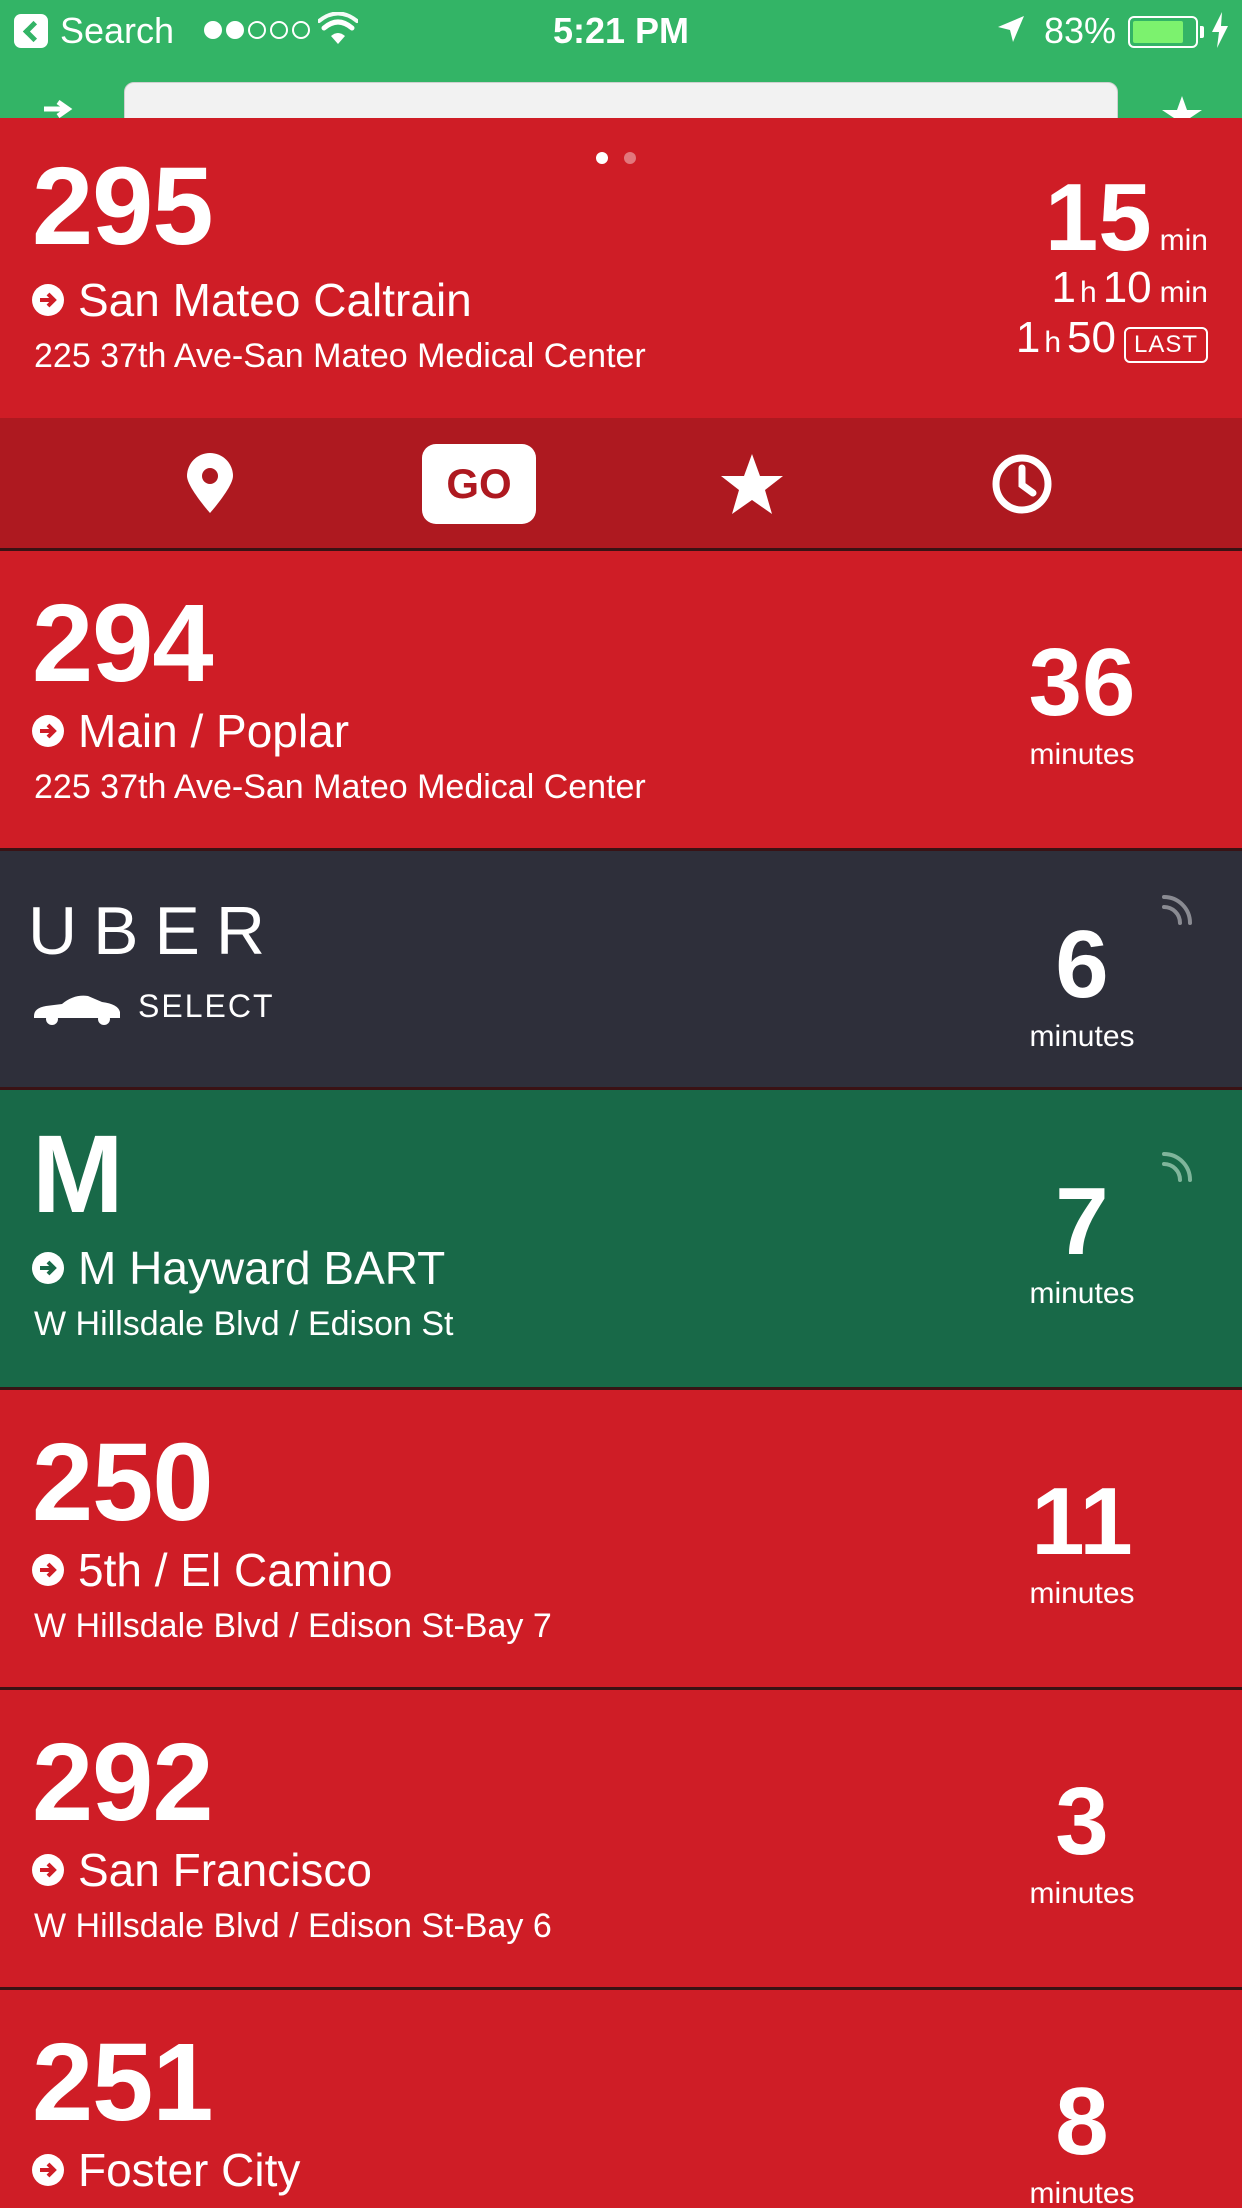 This screenshot has width=1242, height=2208. Describe the element at coordinates (123, 1782) in the screenshot. I see `route-number: 292` at that location.